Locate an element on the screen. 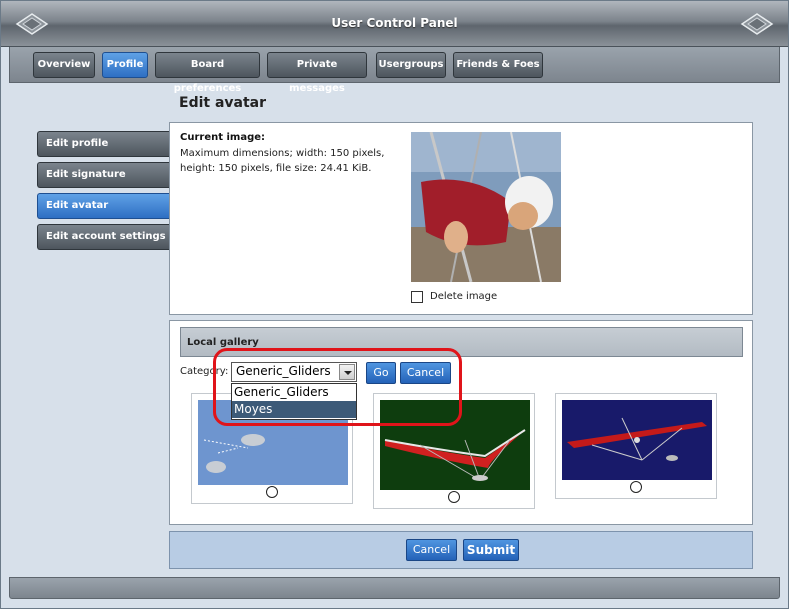  sidebar-item-edit-avatar: Edit avatar is located at coordinates (103, 206).